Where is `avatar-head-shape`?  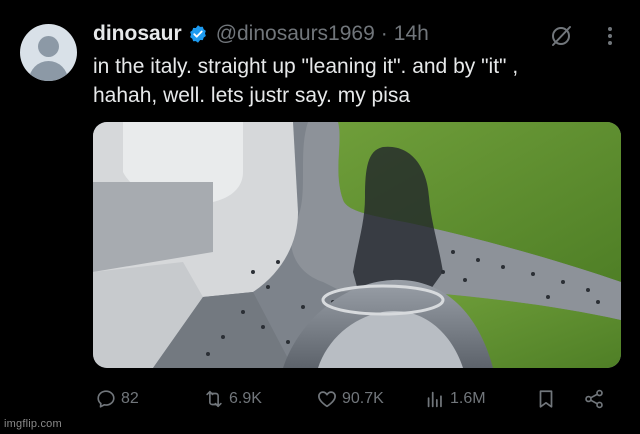 avatar-head-shape is located at coordinates (48, 46).